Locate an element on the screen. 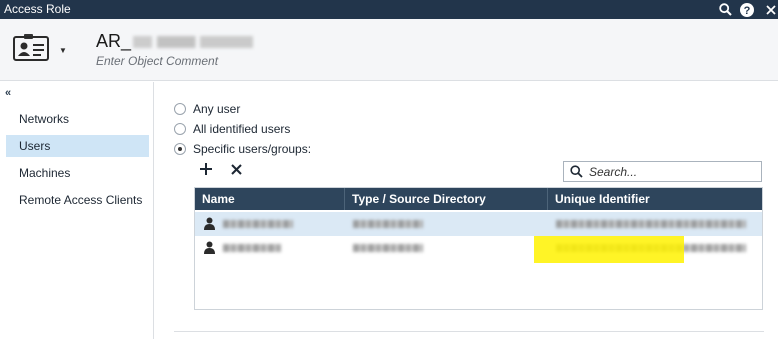 The width and height of the screenshot is (778, 339). sidebar-item-networks: Networks is located at coordinates (77, 119).